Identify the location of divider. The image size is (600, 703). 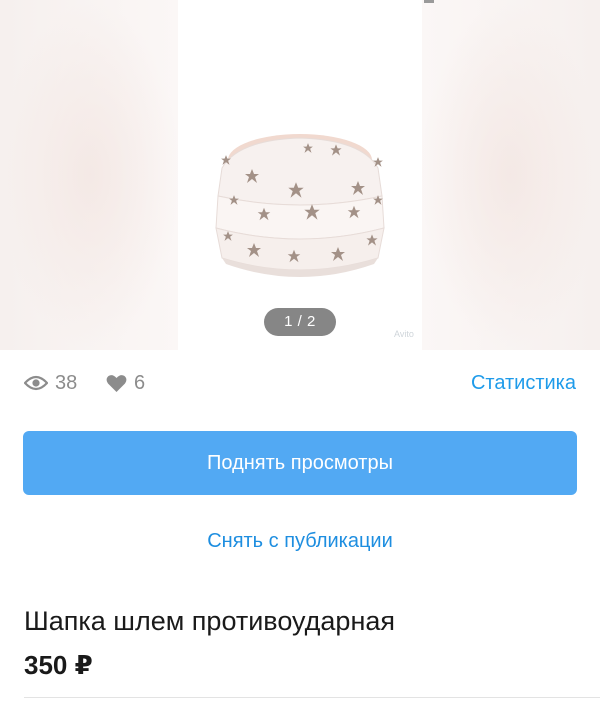
(312, 697).